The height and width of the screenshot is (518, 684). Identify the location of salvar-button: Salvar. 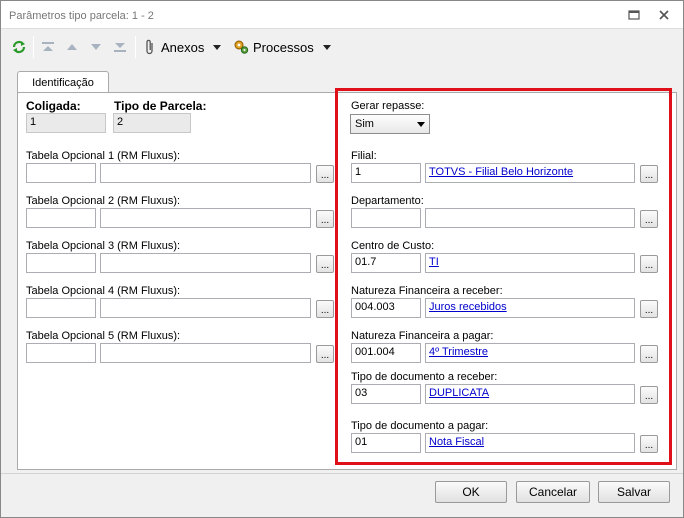
(634, 492).